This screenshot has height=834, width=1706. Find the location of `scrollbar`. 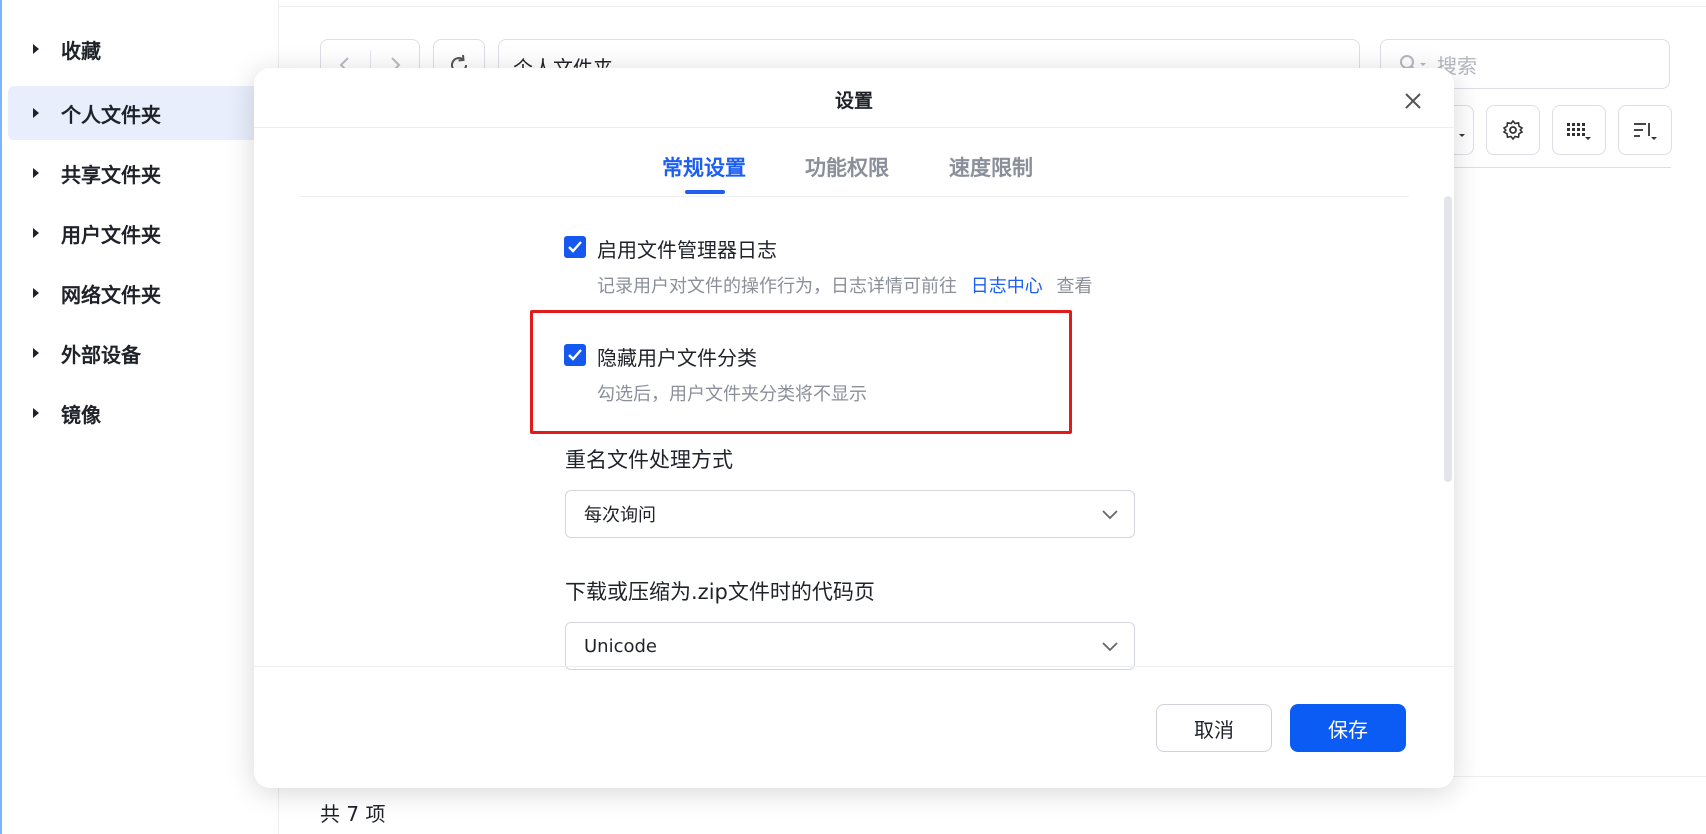

scrollbar is located at coordinates (1448, 339).